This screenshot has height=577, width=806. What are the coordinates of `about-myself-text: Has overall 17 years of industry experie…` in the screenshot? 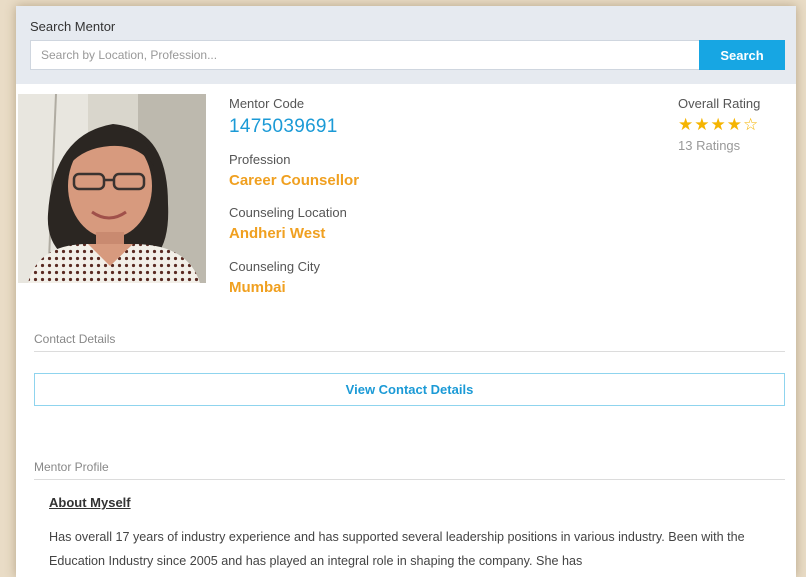 It's located at (397, 549).